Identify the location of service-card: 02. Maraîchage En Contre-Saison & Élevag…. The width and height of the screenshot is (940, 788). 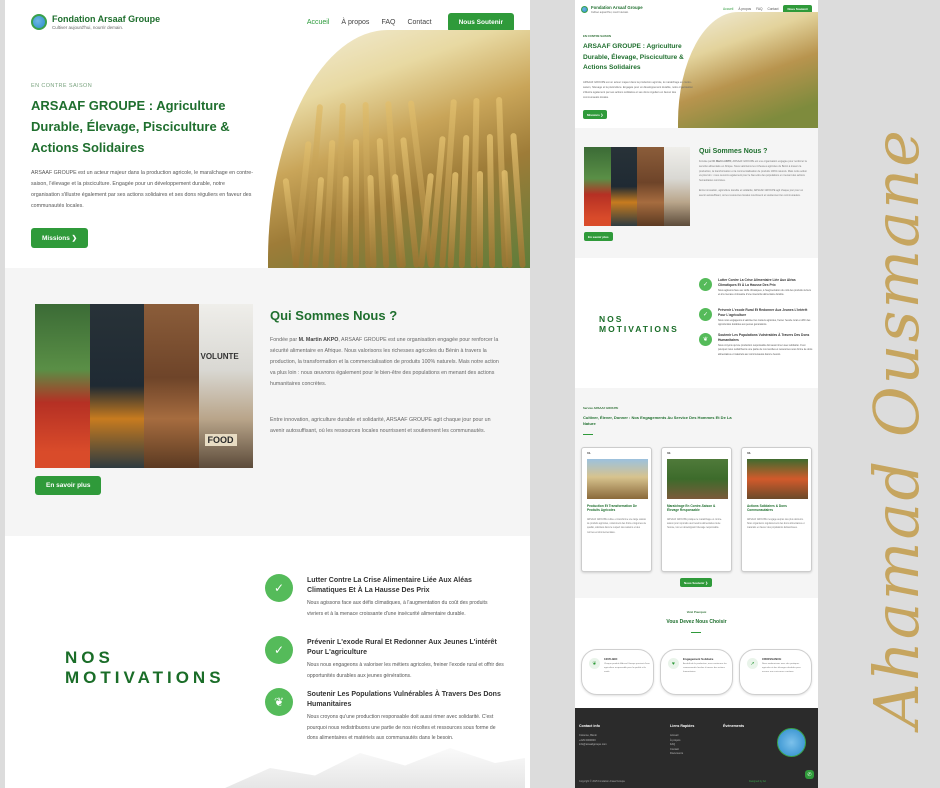
(696, 509).